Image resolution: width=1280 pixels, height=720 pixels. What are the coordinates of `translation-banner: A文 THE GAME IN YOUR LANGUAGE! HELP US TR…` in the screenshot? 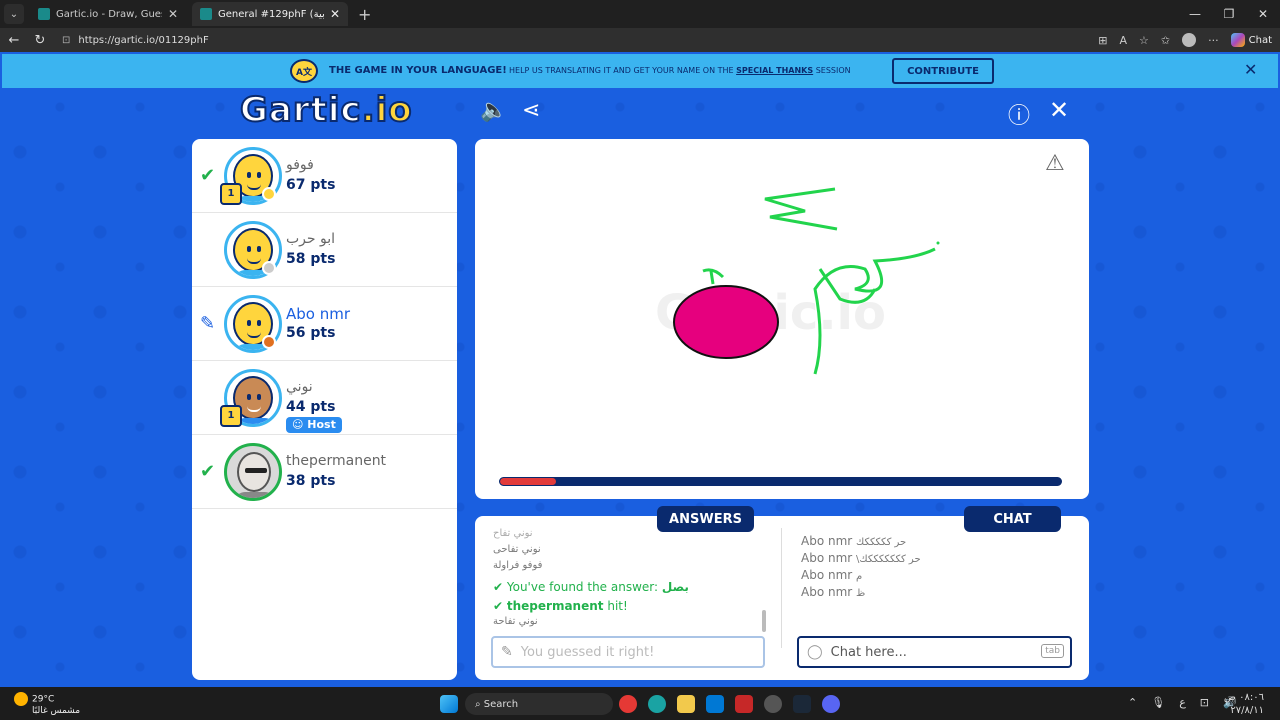 It's located at (640, 71).